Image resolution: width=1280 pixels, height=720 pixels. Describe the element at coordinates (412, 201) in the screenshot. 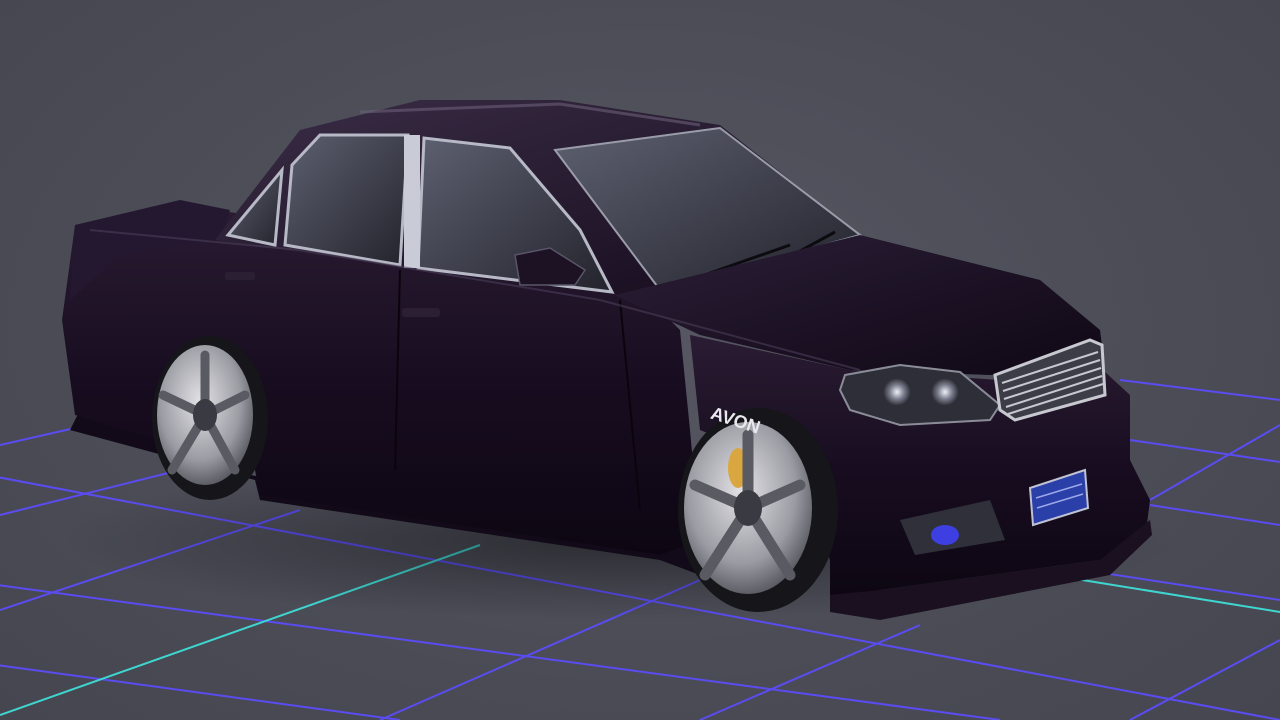

I see `b-pillar` at that location.